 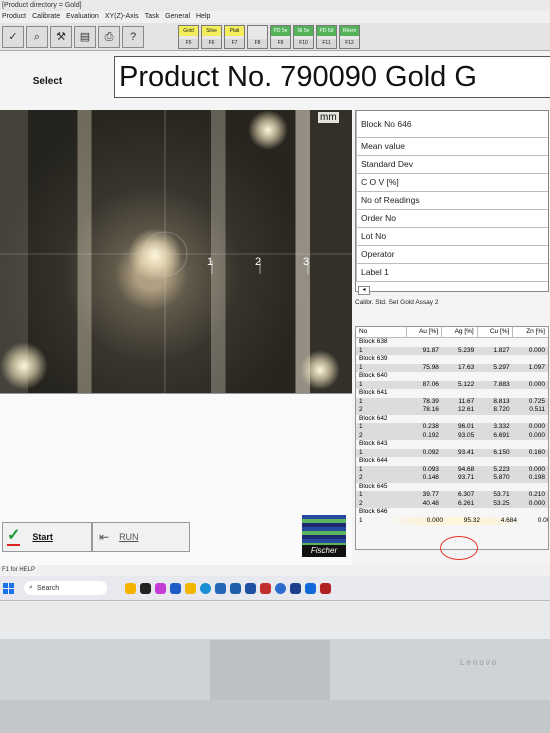 What do you see at coordinates (47, 81) in the screenshot?
I see `select-button: Select` at bounding box center [47, 81].